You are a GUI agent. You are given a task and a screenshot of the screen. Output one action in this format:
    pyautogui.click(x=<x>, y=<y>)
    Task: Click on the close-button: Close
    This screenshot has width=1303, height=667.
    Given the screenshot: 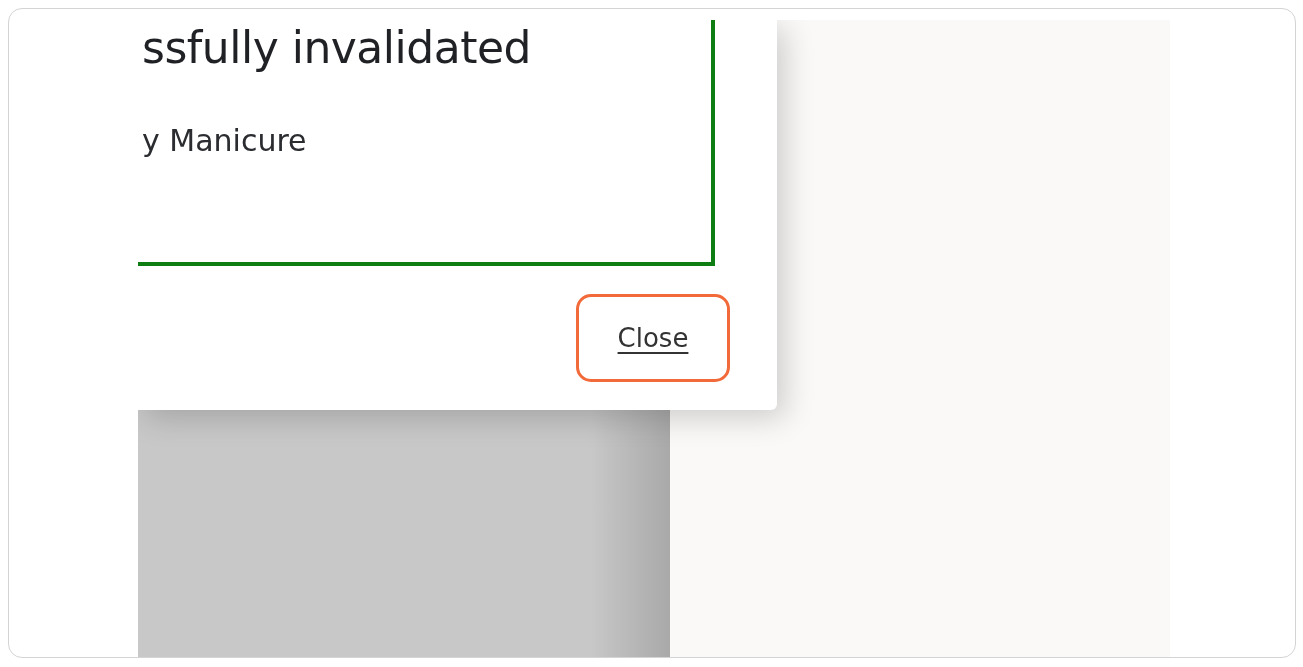 What is the action you would take?
    pyautogui.click(x=653, y=338)
    